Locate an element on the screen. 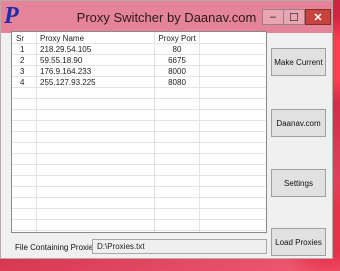 Image resolution: width=340 pixels, height=271 pixels. row-3-port: 8000 is located at coordinates (177, 72).